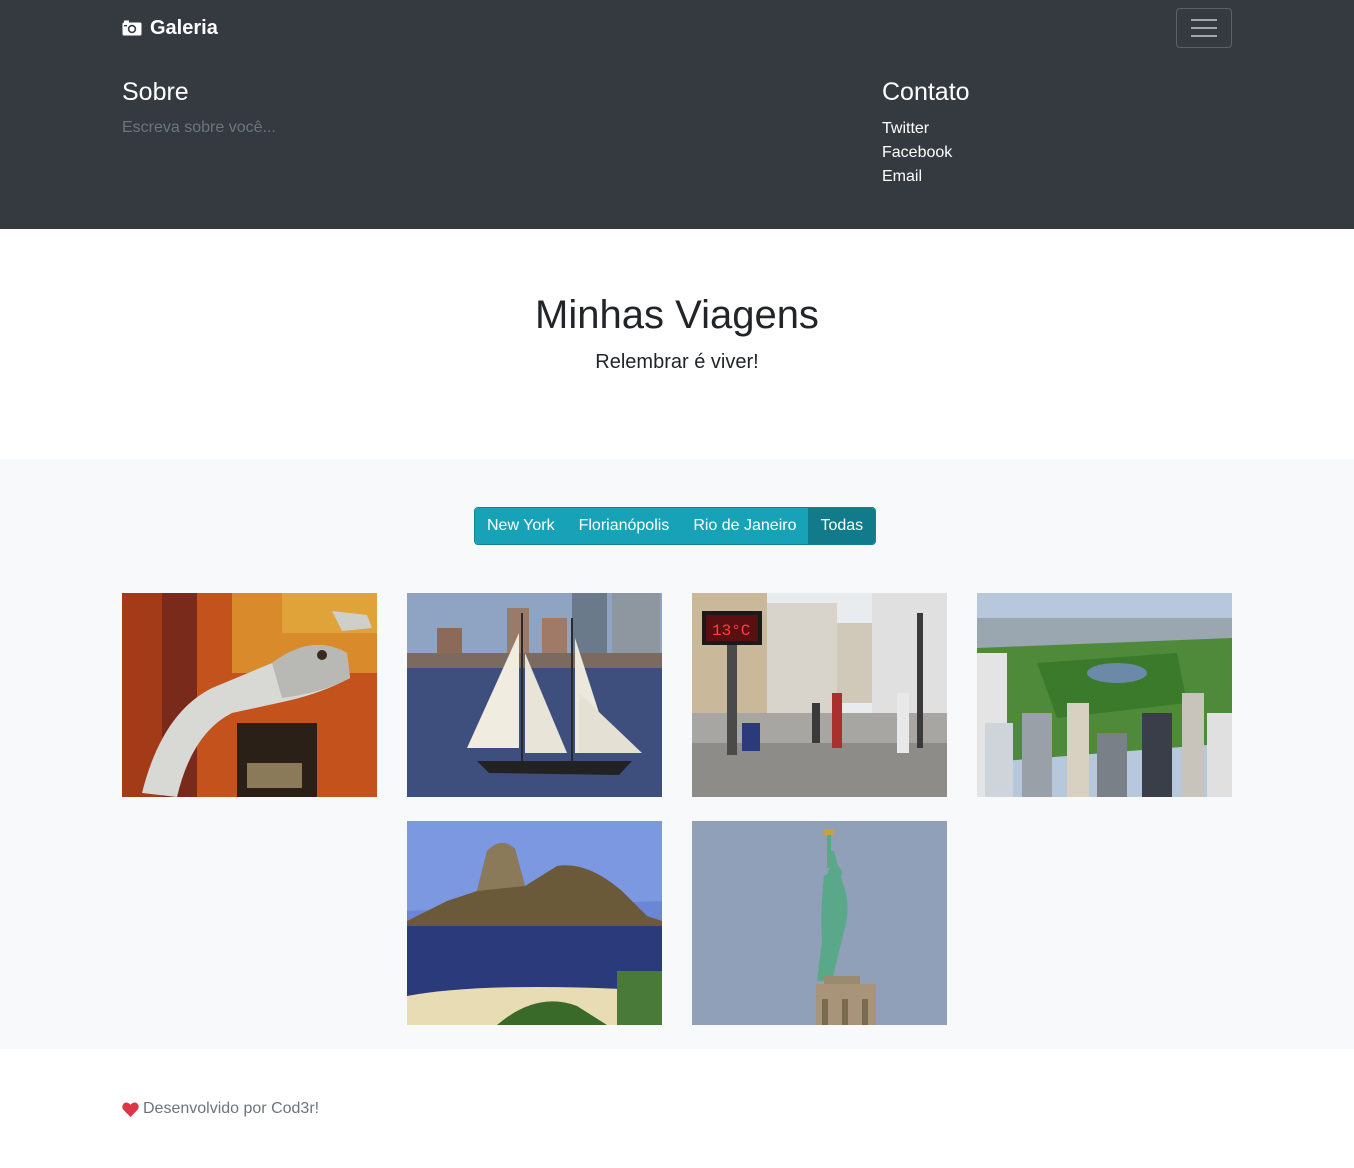 The image size is (1354, 1168). I want to click on about-title: Sobre, so click(155, 92).